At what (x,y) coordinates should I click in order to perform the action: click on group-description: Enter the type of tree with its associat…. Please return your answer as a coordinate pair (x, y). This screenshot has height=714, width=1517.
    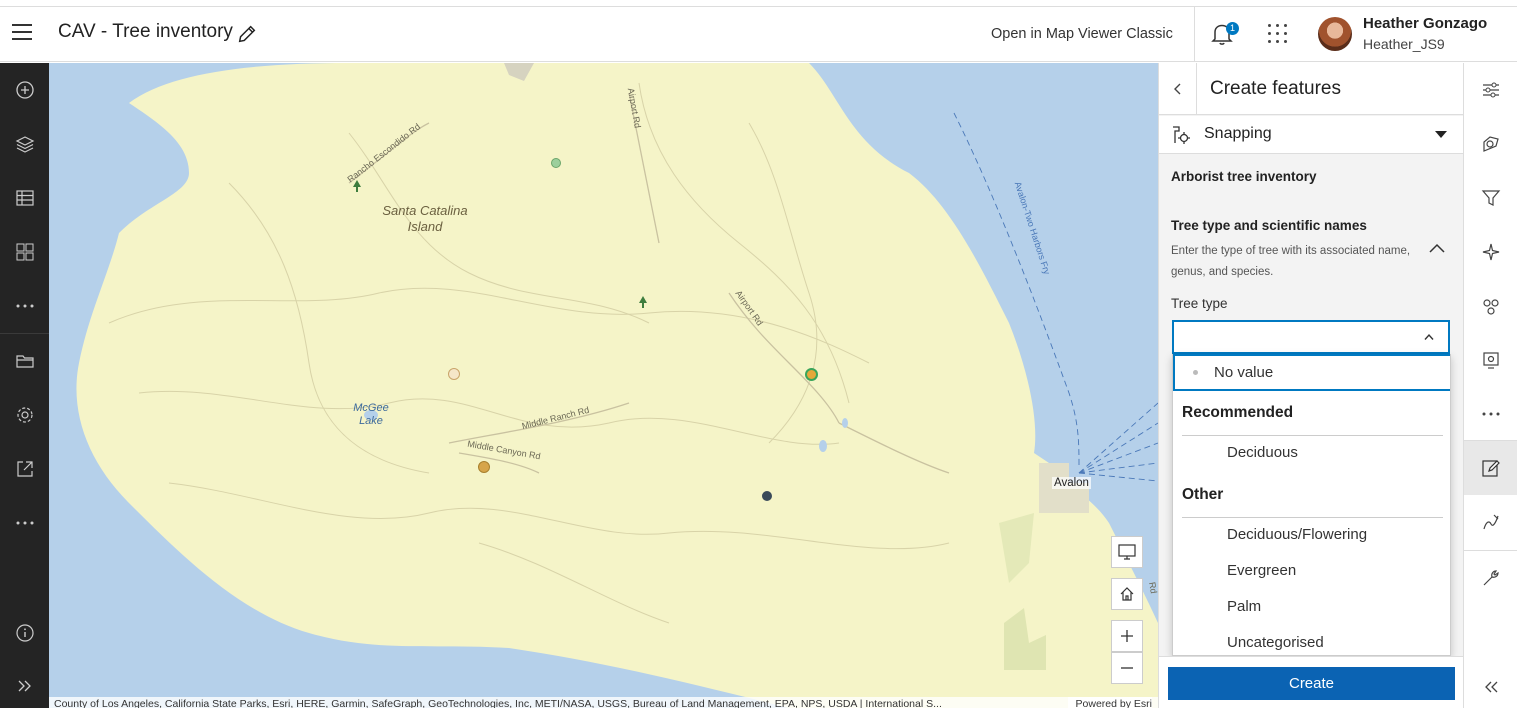
    Looking at the image, I should click on (1291, 261).